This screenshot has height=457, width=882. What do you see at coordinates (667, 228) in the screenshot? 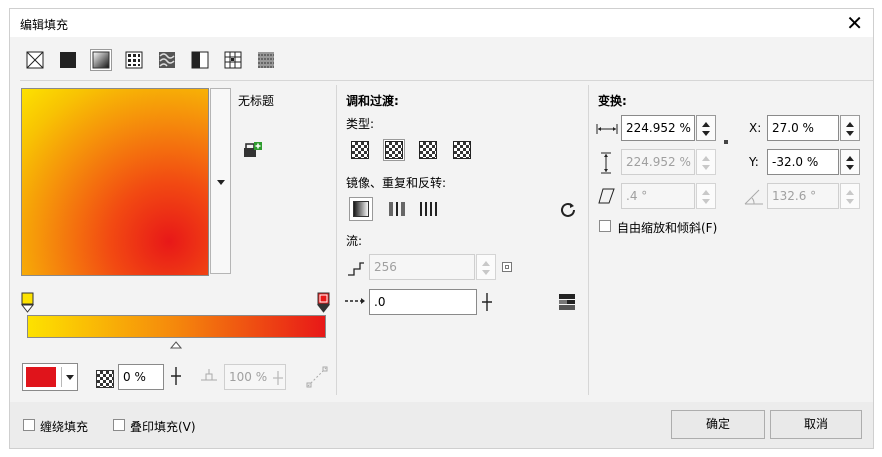
I see `free-scale-label: 自由缩放和倾斜(F)` at bounding box center [667, 228].